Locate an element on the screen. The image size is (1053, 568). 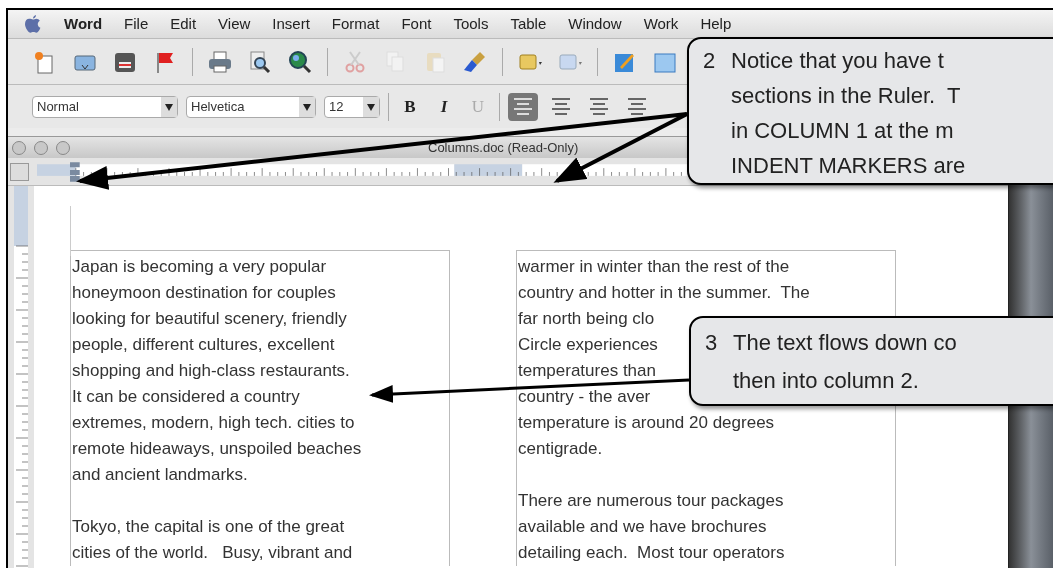
menu-item: View is located at coordinates (234, 24).